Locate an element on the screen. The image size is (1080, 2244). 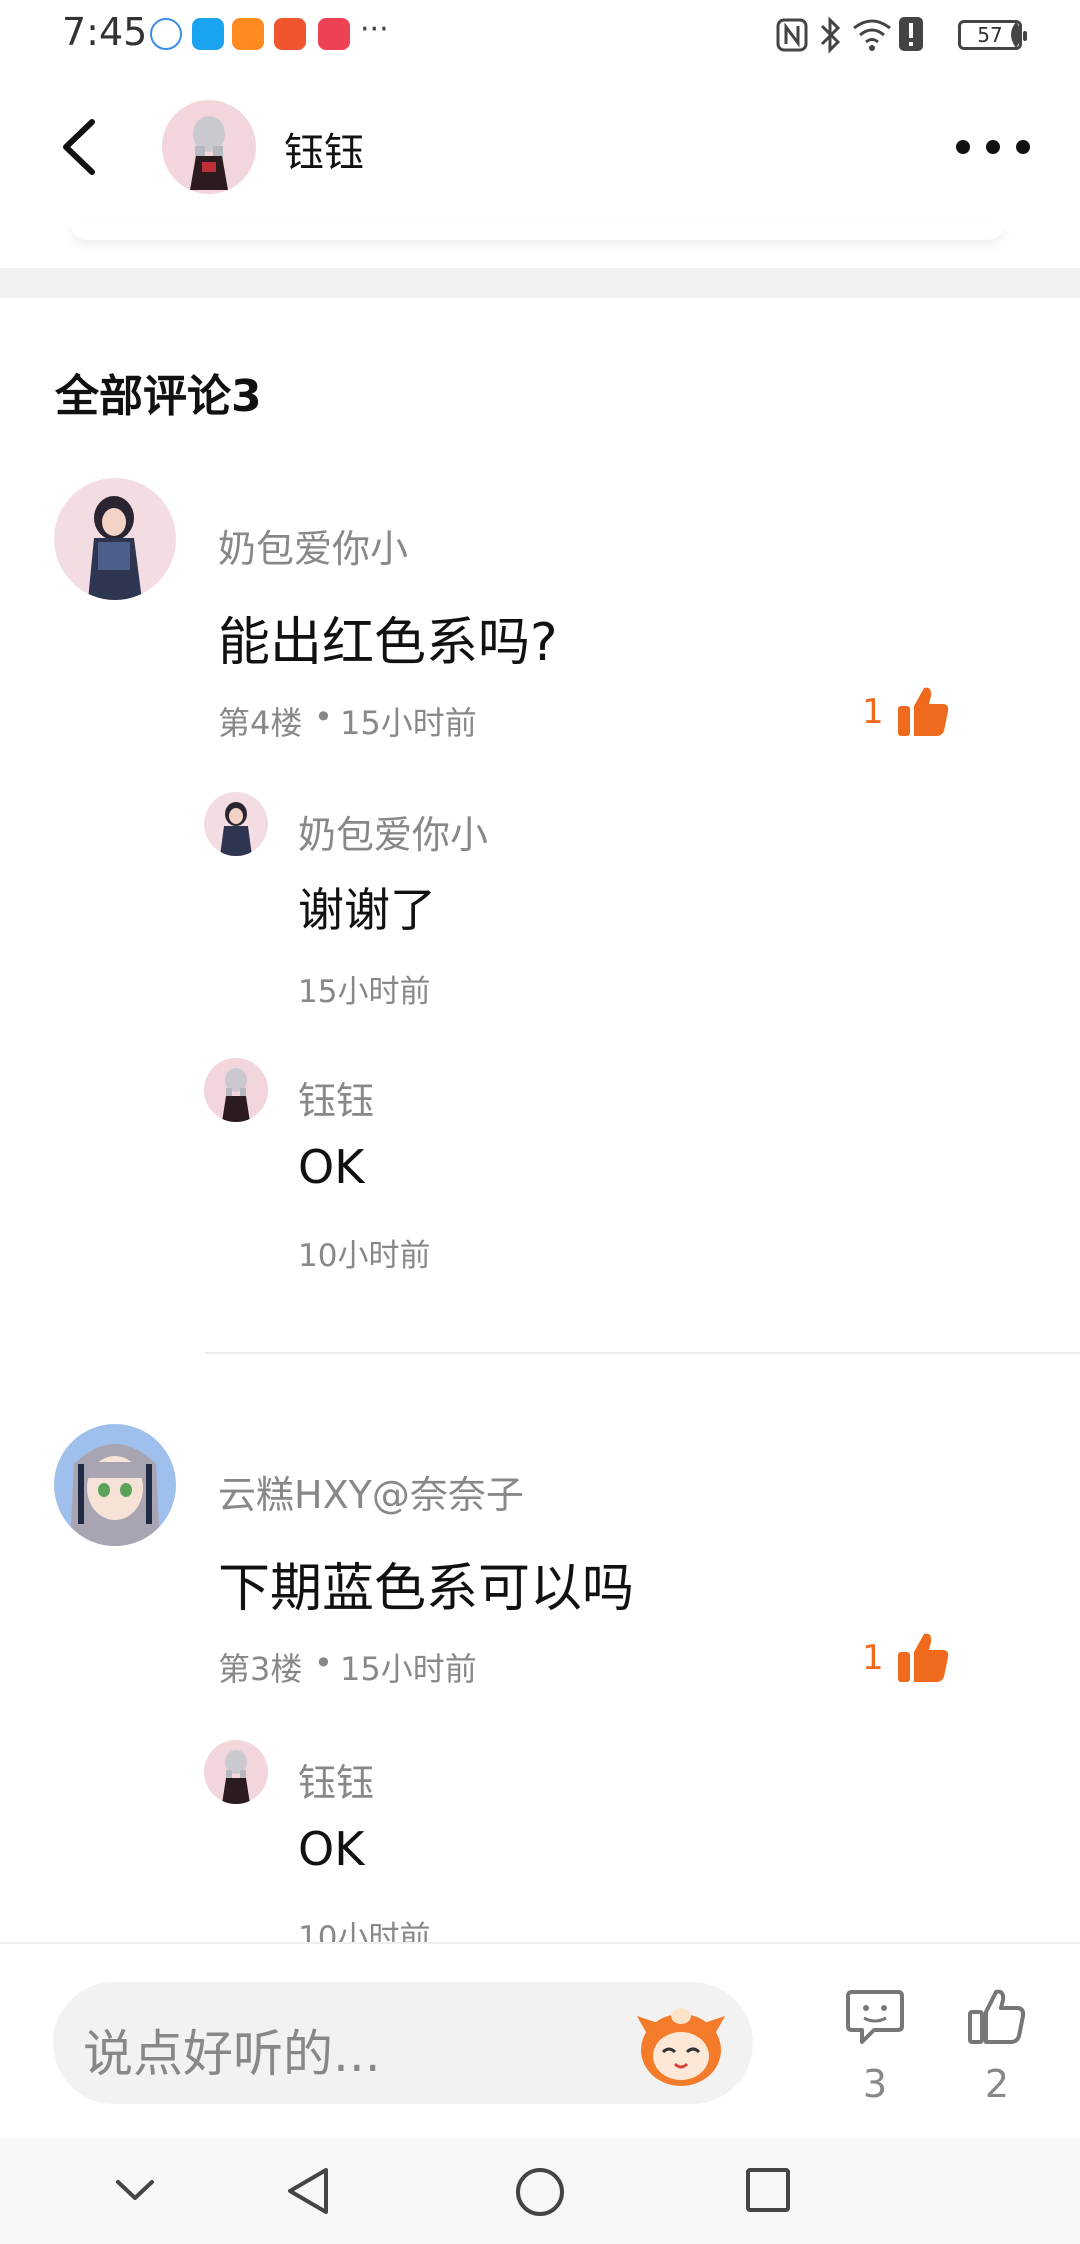
comment-count: 3 is located at coordinates (875, 2084).